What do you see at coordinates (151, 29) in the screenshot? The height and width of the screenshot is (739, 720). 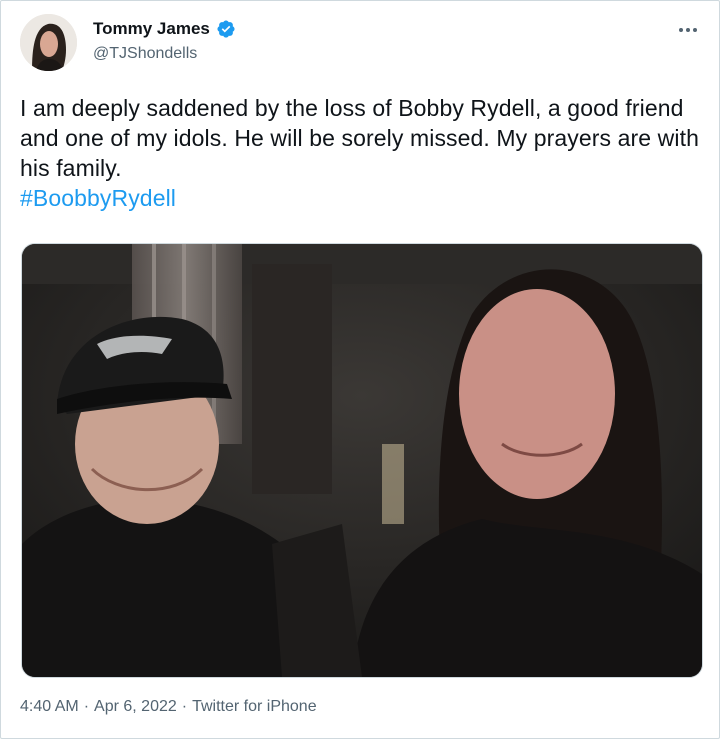 I see `author-name-text: Tommy James` at bounding box center [151, 29].